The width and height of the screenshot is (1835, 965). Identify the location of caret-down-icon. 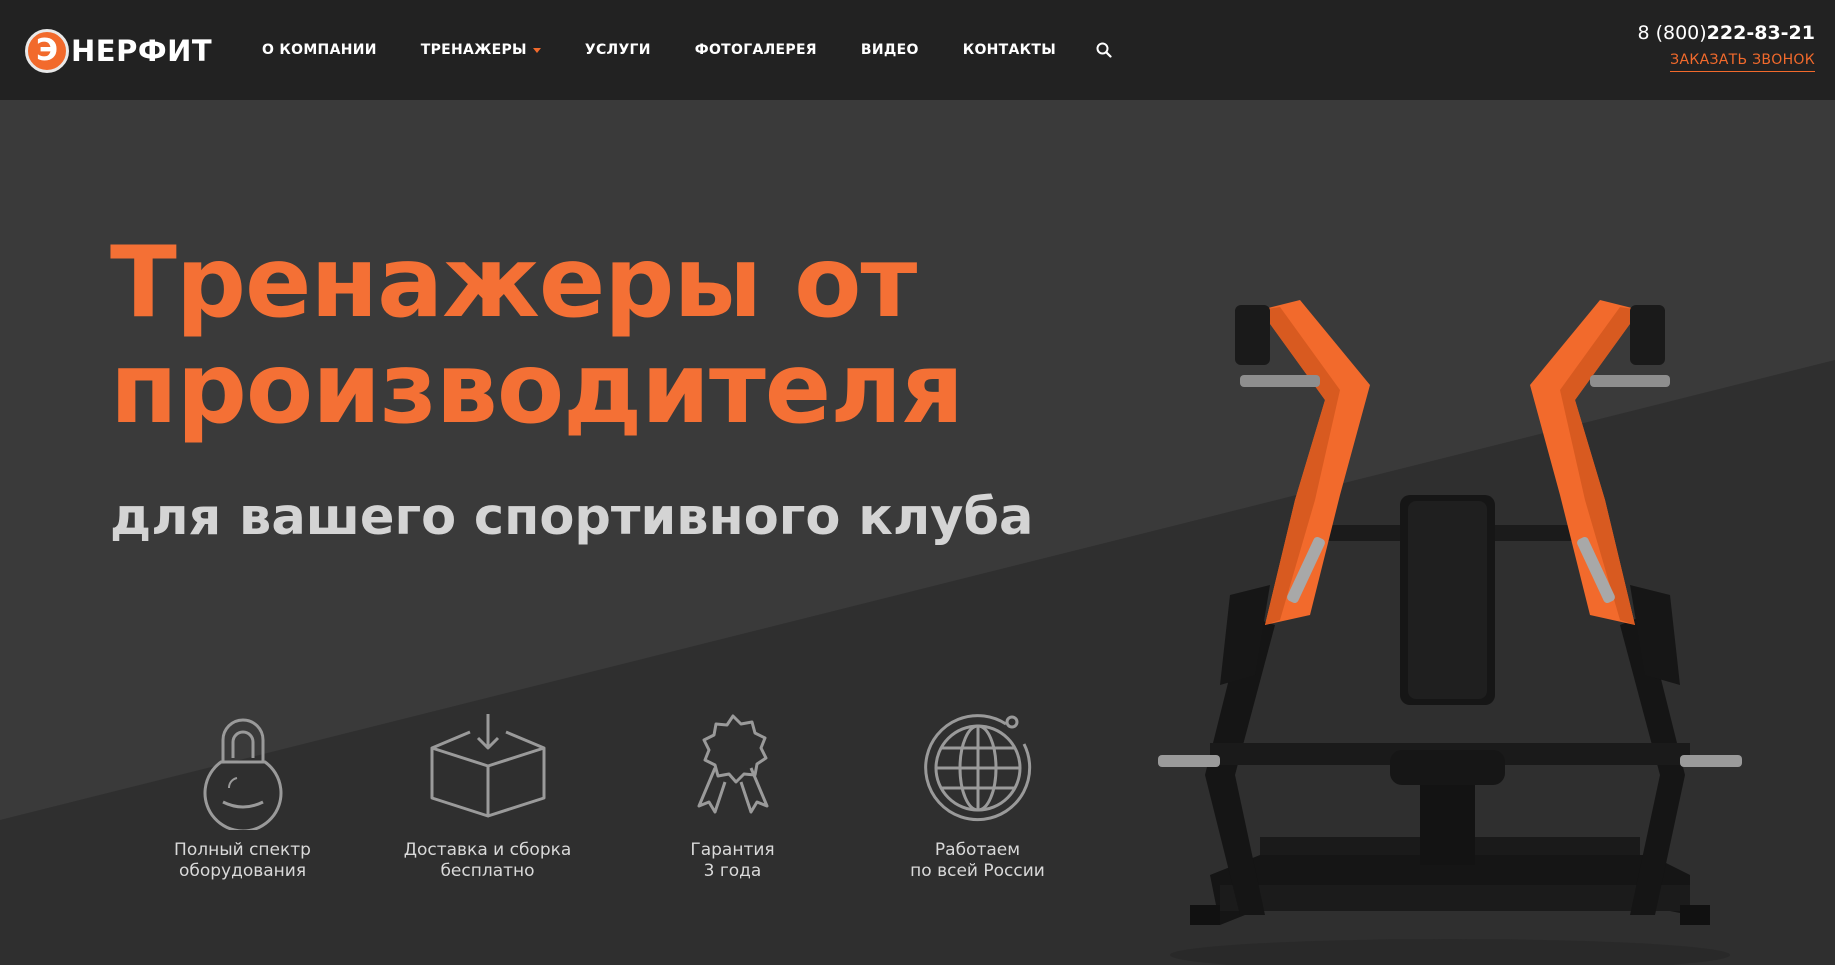
(536, 50).